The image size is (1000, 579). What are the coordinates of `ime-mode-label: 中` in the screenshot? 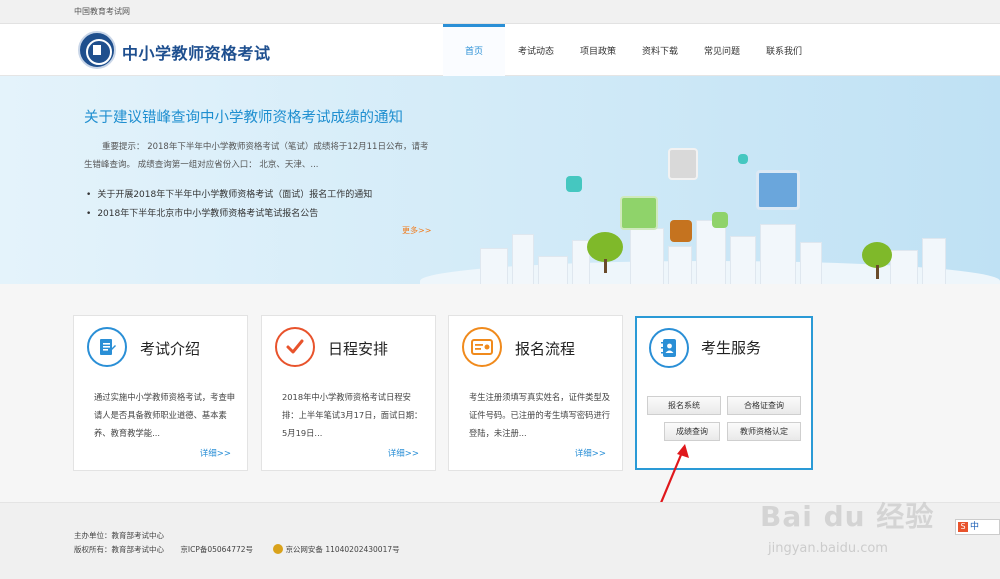 It's located at (975, 527).